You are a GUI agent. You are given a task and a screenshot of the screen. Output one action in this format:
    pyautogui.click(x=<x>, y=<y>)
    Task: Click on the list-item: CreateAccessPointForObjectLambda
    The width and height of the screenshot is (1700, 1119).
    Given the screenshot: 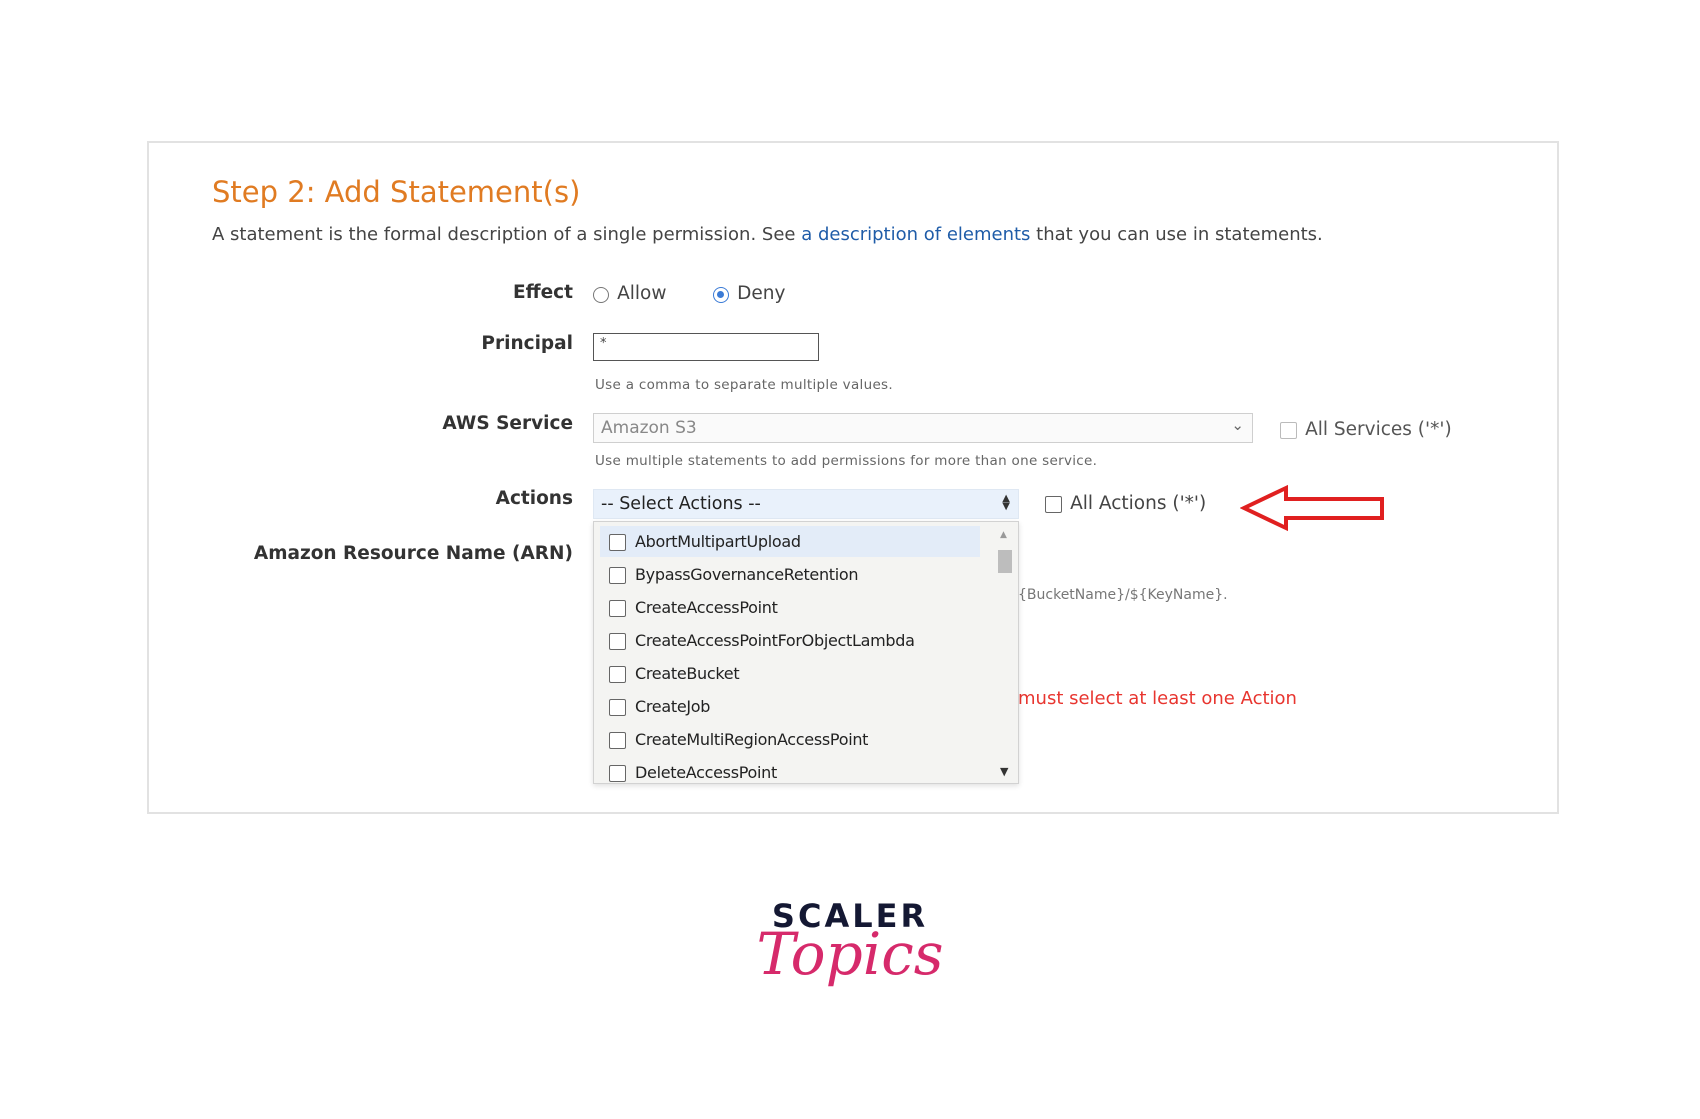 What is the action you would take?
    pyautogui.click(x=790, y=640)
    